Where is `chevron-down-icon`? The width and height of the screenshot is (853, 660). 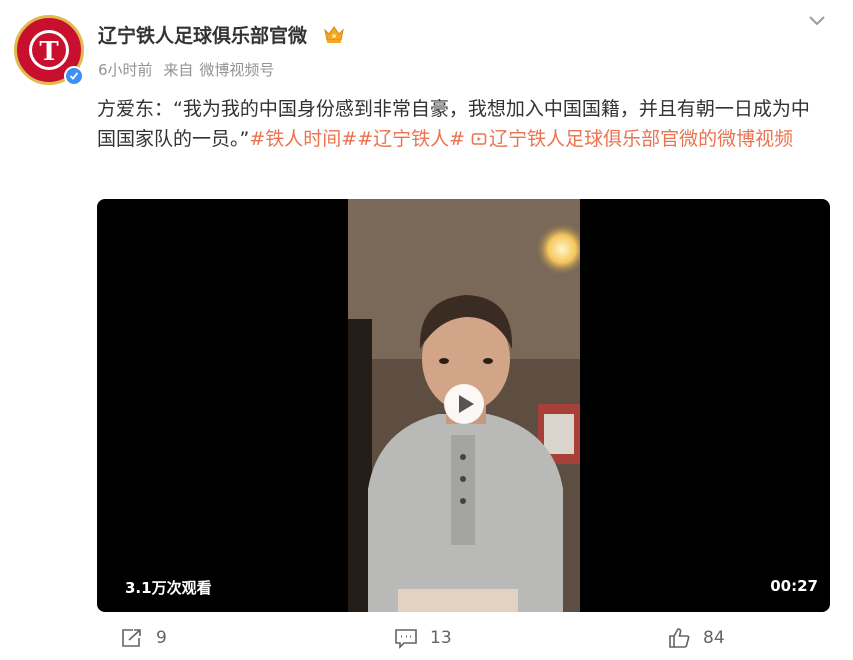 chevron-down-icon is located at coordinates (817, 21).